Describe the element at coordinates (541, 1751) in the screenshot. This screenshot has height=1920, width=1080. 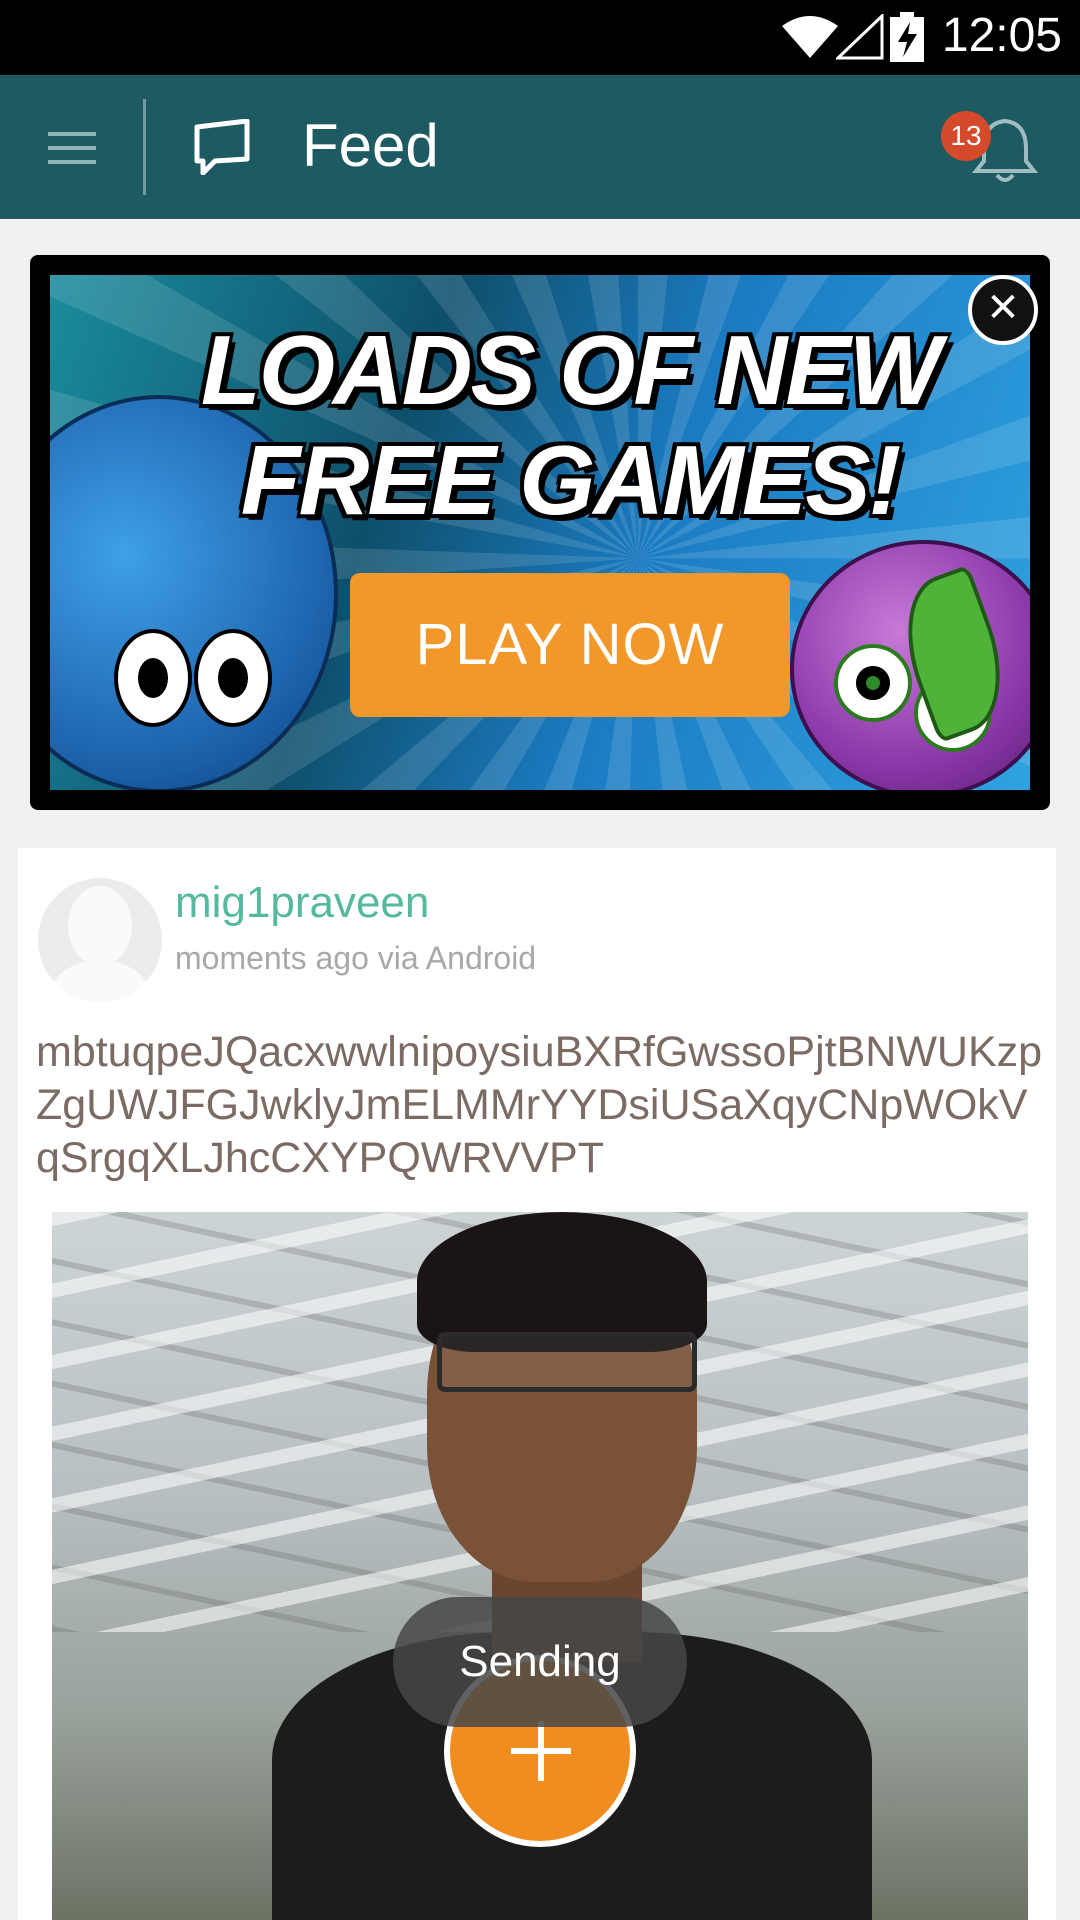
I see `plus-icon-vertical` at that location.